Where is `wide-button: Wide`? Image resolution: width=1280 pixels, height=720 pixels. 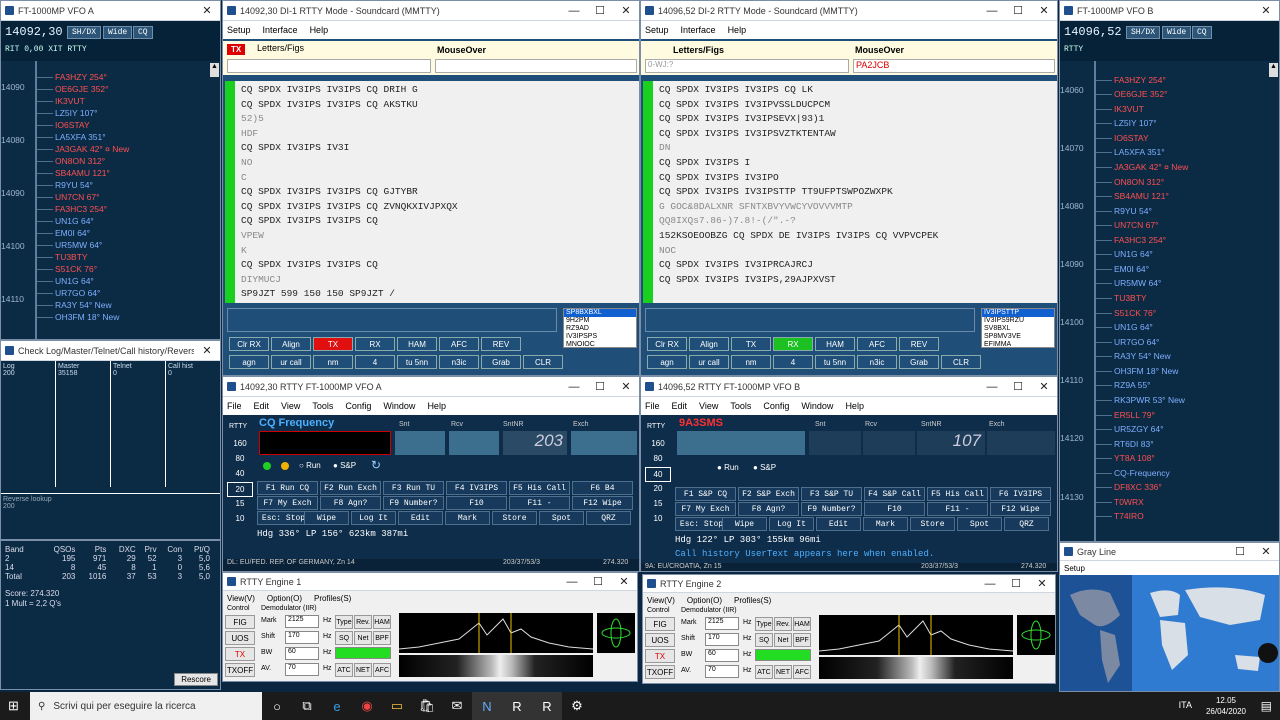
wide-button: Wide is located at coordinates (1177, 32).